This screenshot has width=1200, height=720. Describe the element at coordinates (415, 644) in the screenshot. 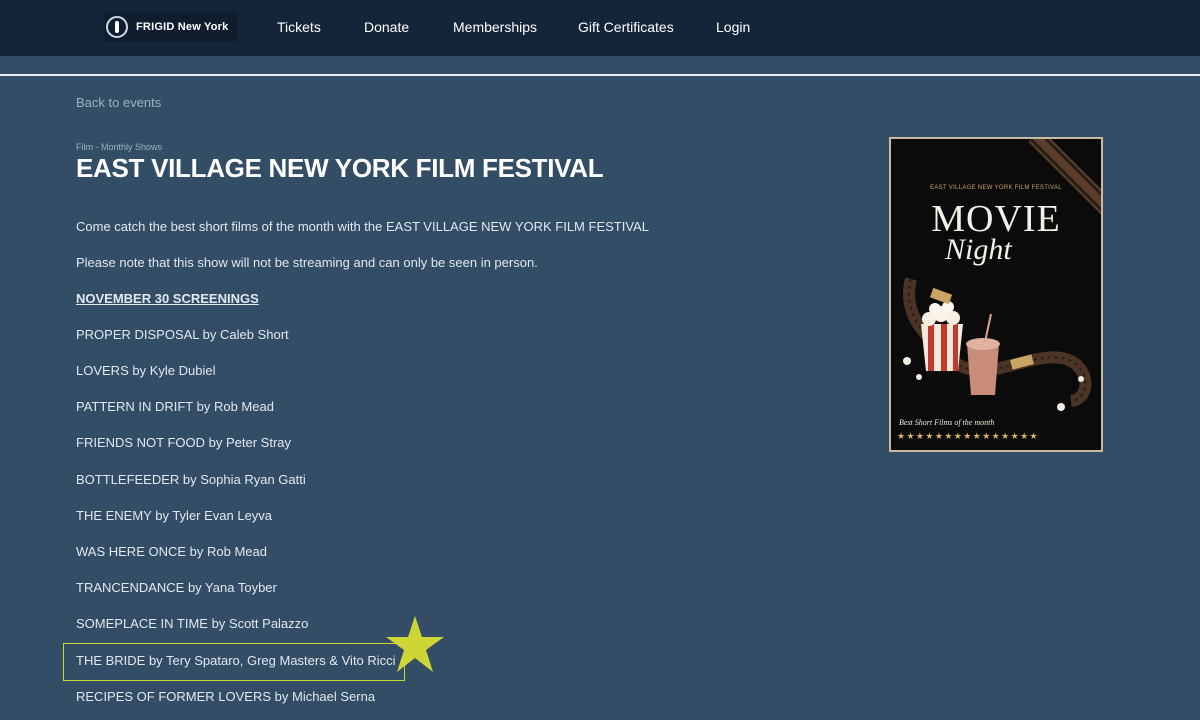

I see `star-icon` at that location.